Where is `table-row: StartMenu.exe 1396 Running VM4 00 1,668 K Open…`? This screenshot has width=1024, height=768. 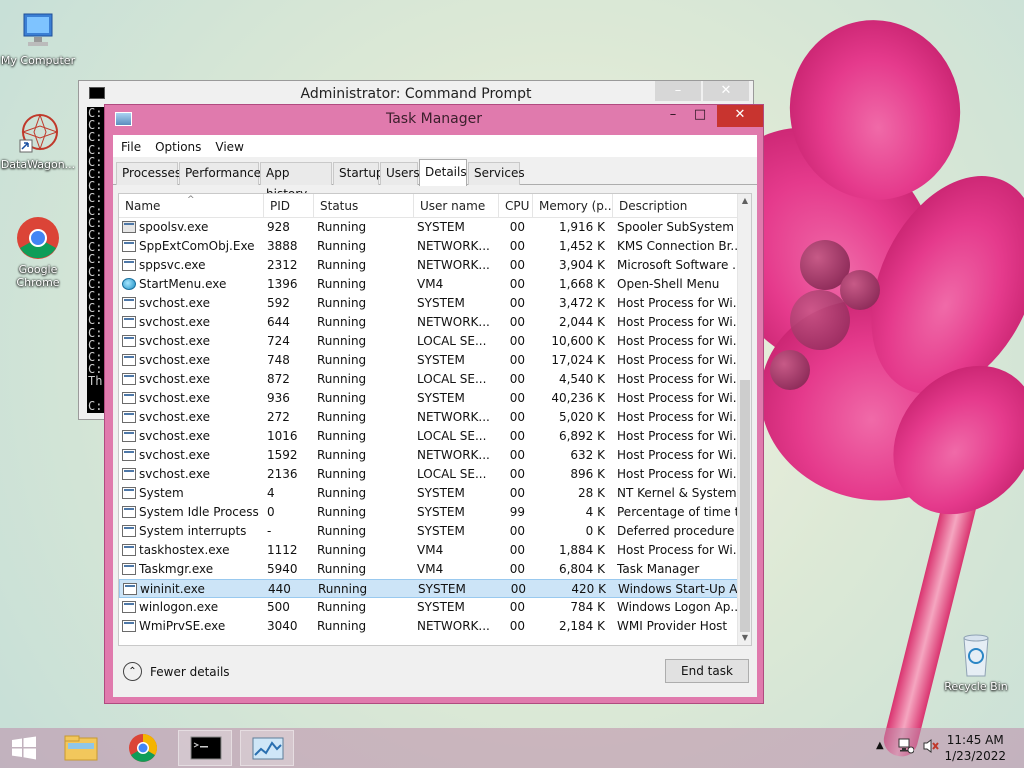 table-row: StartMenu.exe 1396 Running VM4 00 1,668 K Open… is located at coordinates (429, 284).